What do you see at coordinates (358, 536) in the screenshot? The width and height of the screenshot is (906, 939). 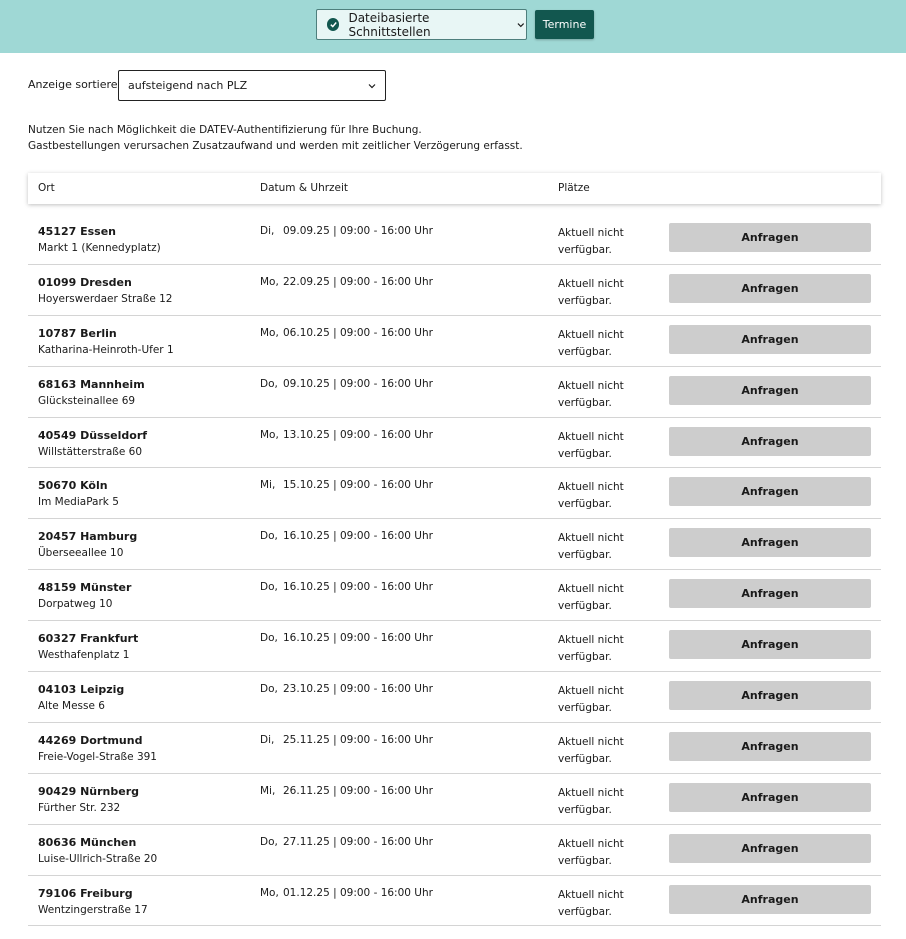 I see `row-date-time: 16.10.25 | 09:00 - 16:00 Uhr` at bounding box center [358, 536].